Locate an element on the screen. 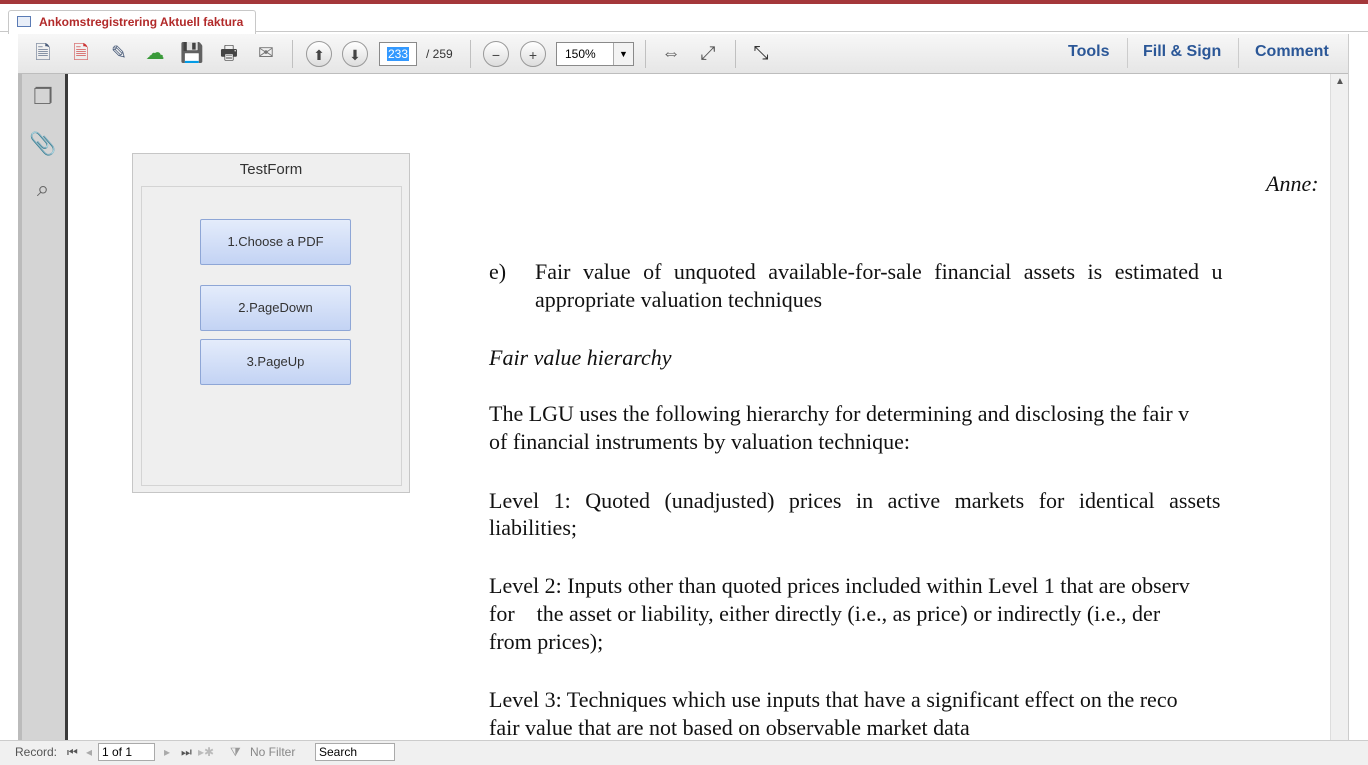 This screenshot has height=765, width=1368. record-label: Record: is located at coordinates (36, 752).